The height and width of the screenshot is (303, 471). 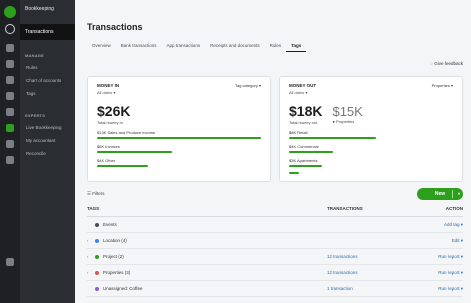 I want to click on breakdown-row: $3K Apartments, so click(x=371, y=162).